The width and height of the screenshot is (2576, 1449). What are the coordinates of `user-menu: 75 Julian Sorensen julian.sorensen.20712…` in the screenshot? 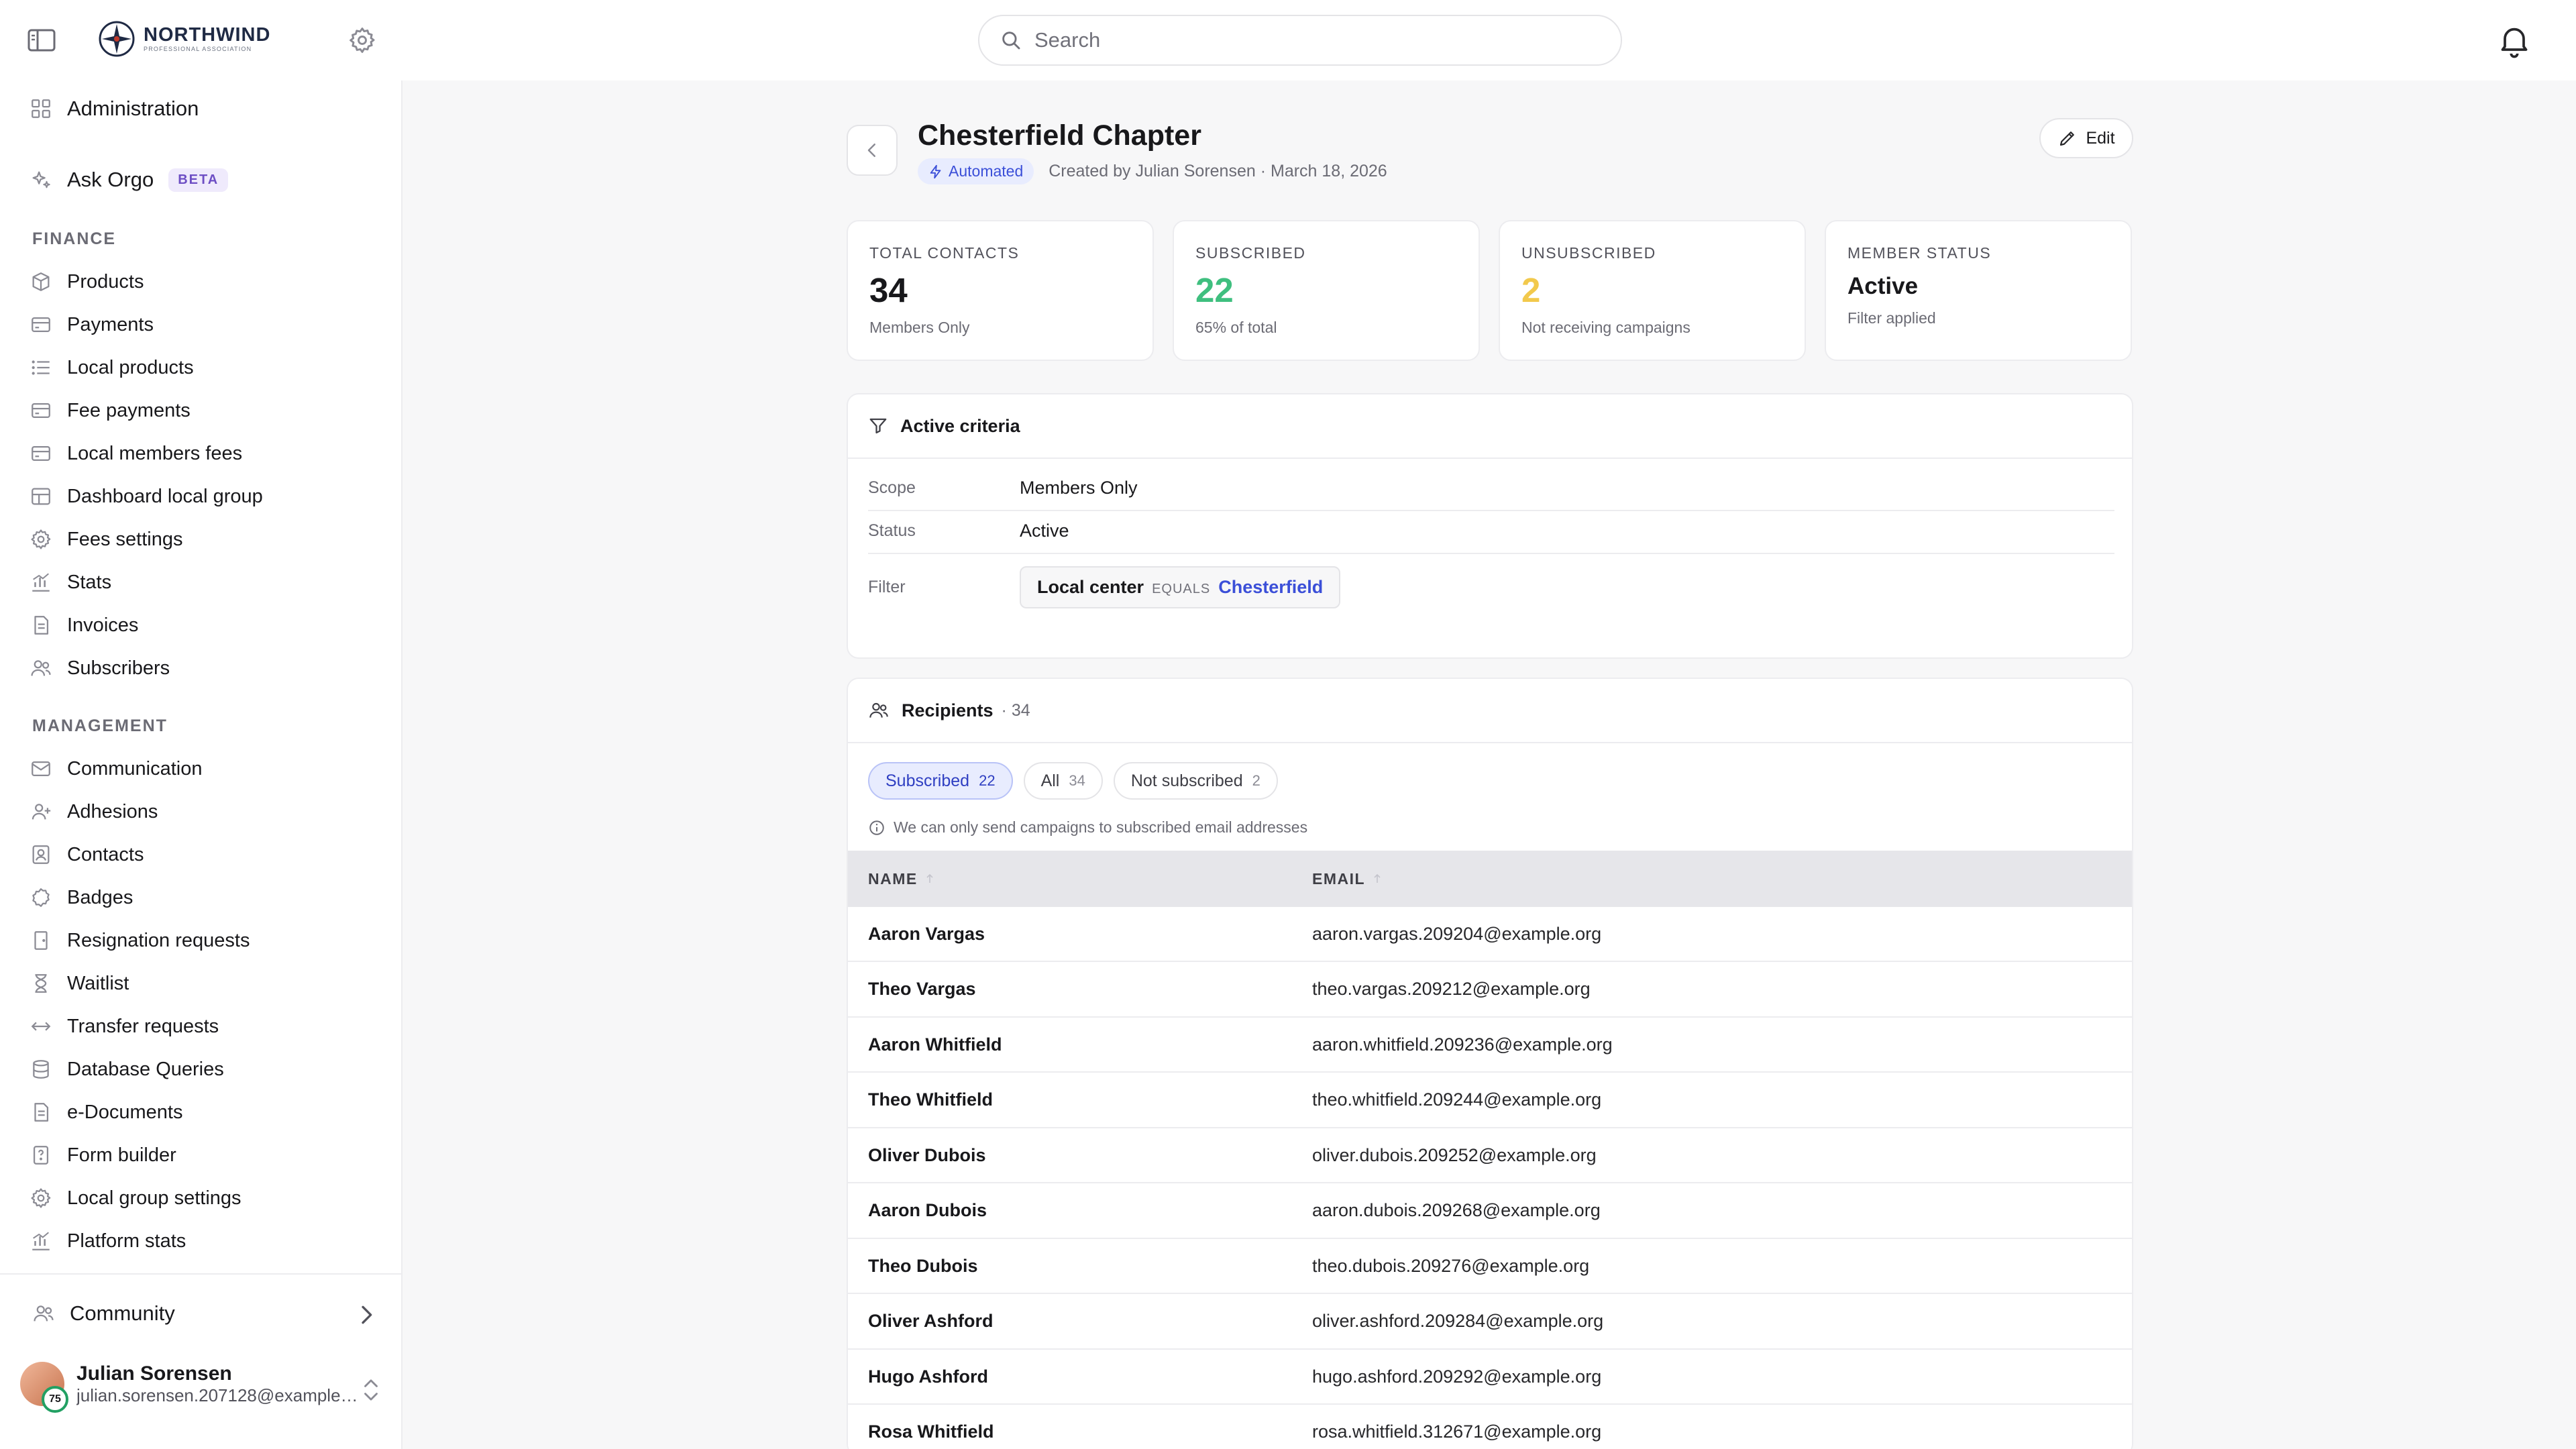 It's located at (189, 1387).